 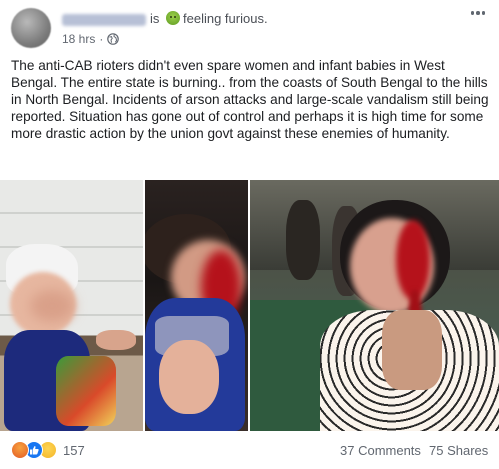 I want to click on author-line: •••••• ••••• is feeling furious., so click(x=165, y=18).